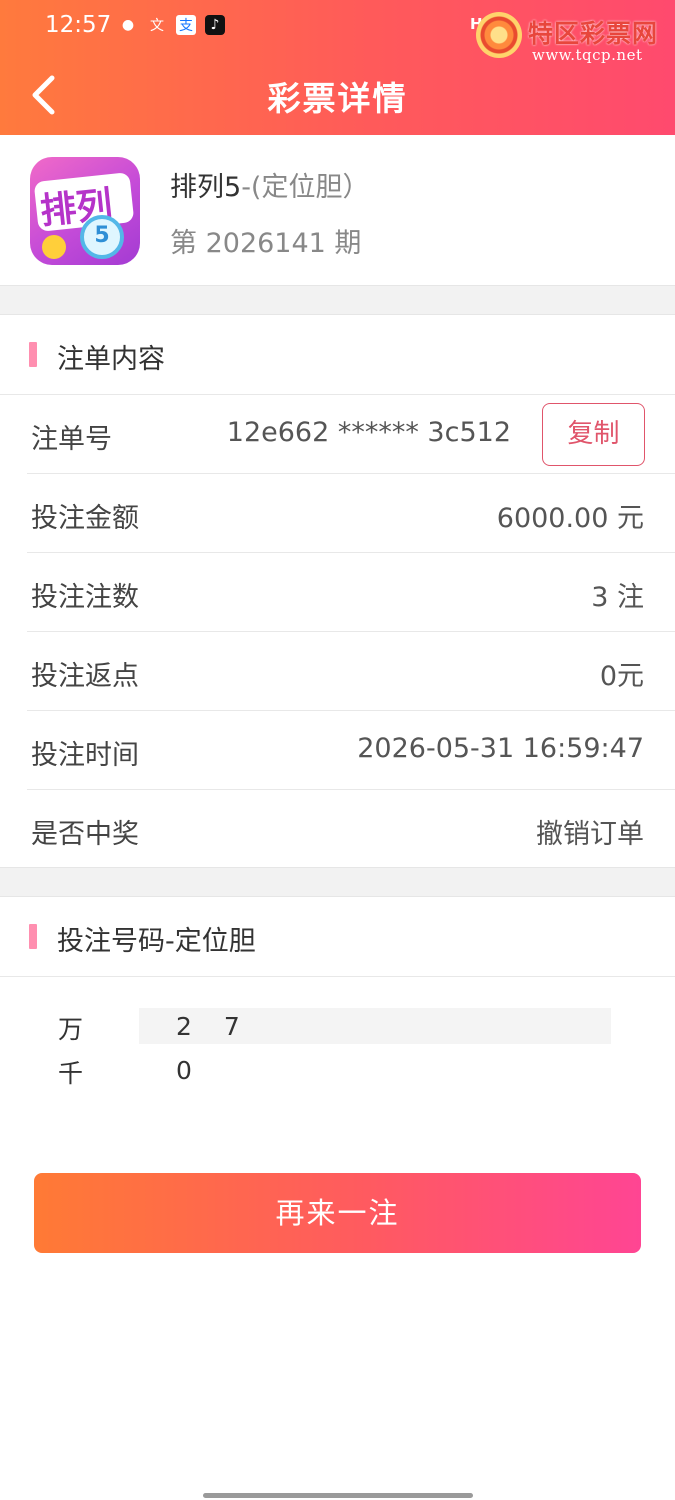 The height and width of the screenshot is (1500, 675). Describe the element at coordinates (338, 1495) in the screenshot. I see `home-indicator` at that location.